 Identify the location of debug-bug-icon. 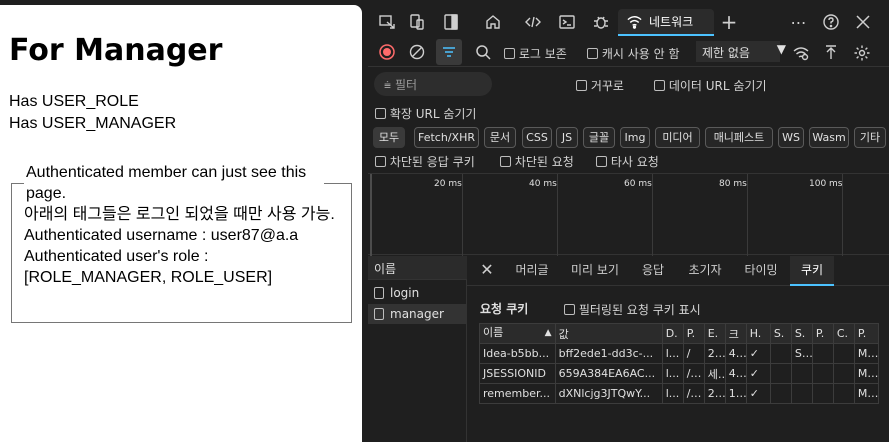
(601, 22).